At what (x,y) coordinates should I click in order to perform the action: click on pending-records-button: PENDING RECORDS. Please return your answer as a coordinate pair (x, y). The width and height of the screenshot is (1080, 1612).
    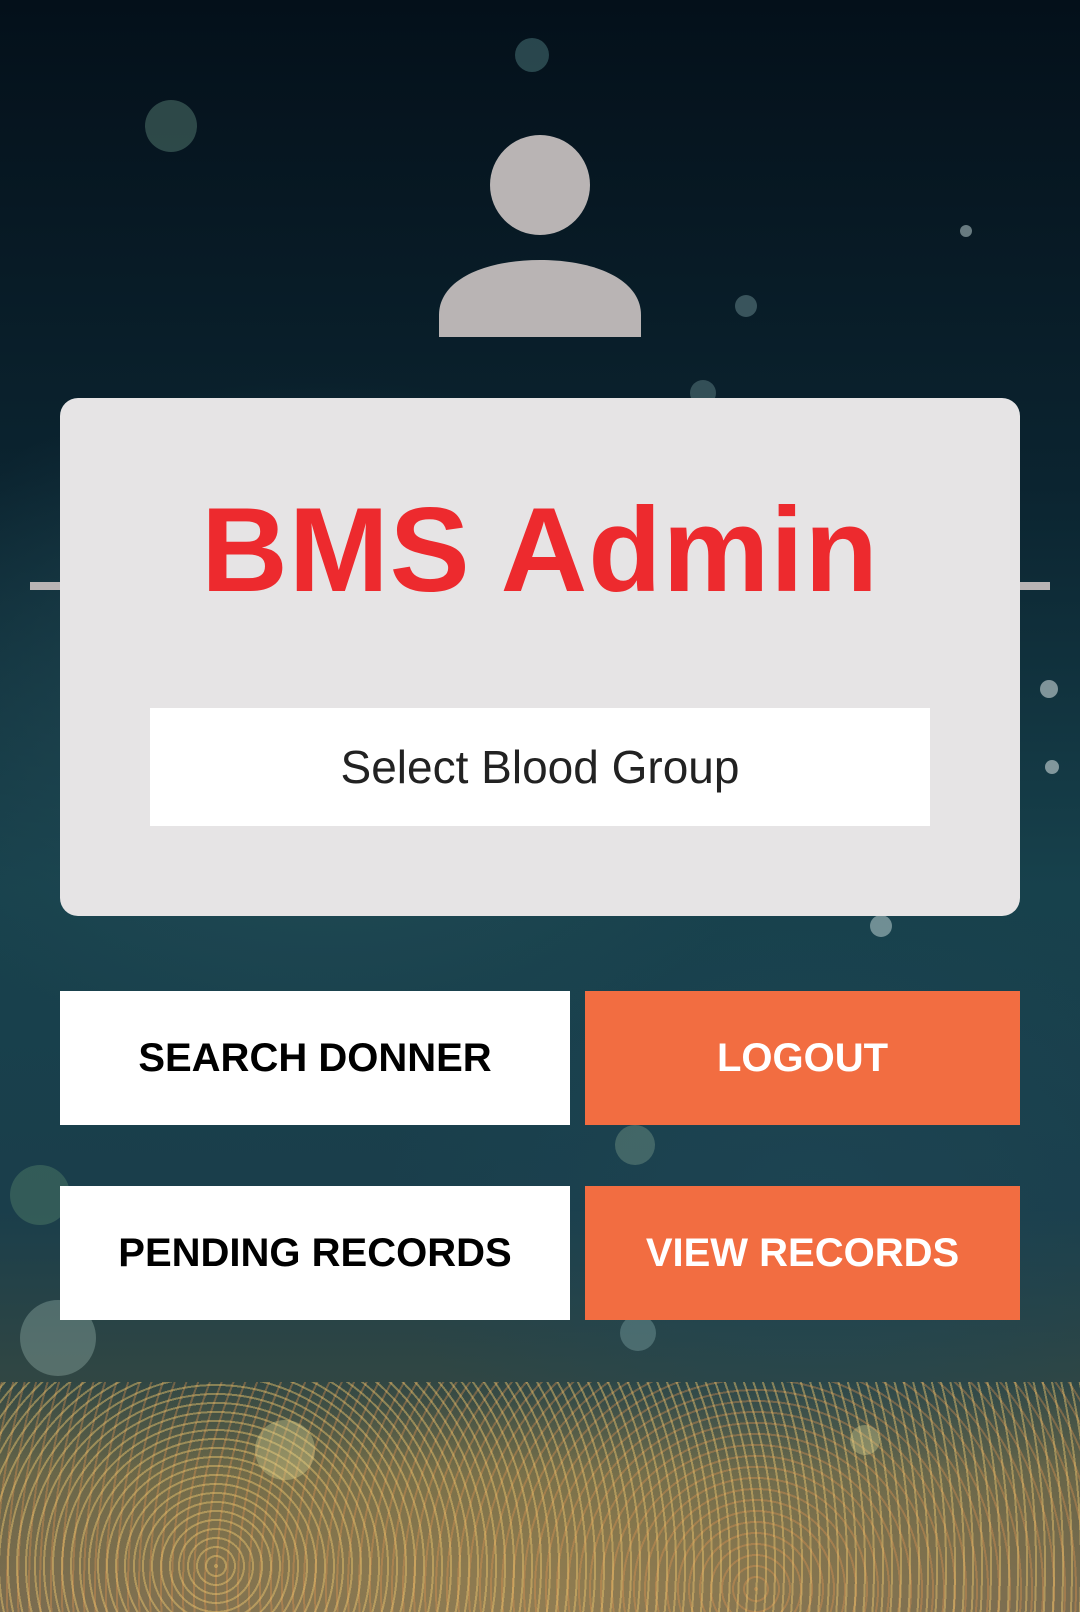
    Looking at the image, I should click on (315, 1253).